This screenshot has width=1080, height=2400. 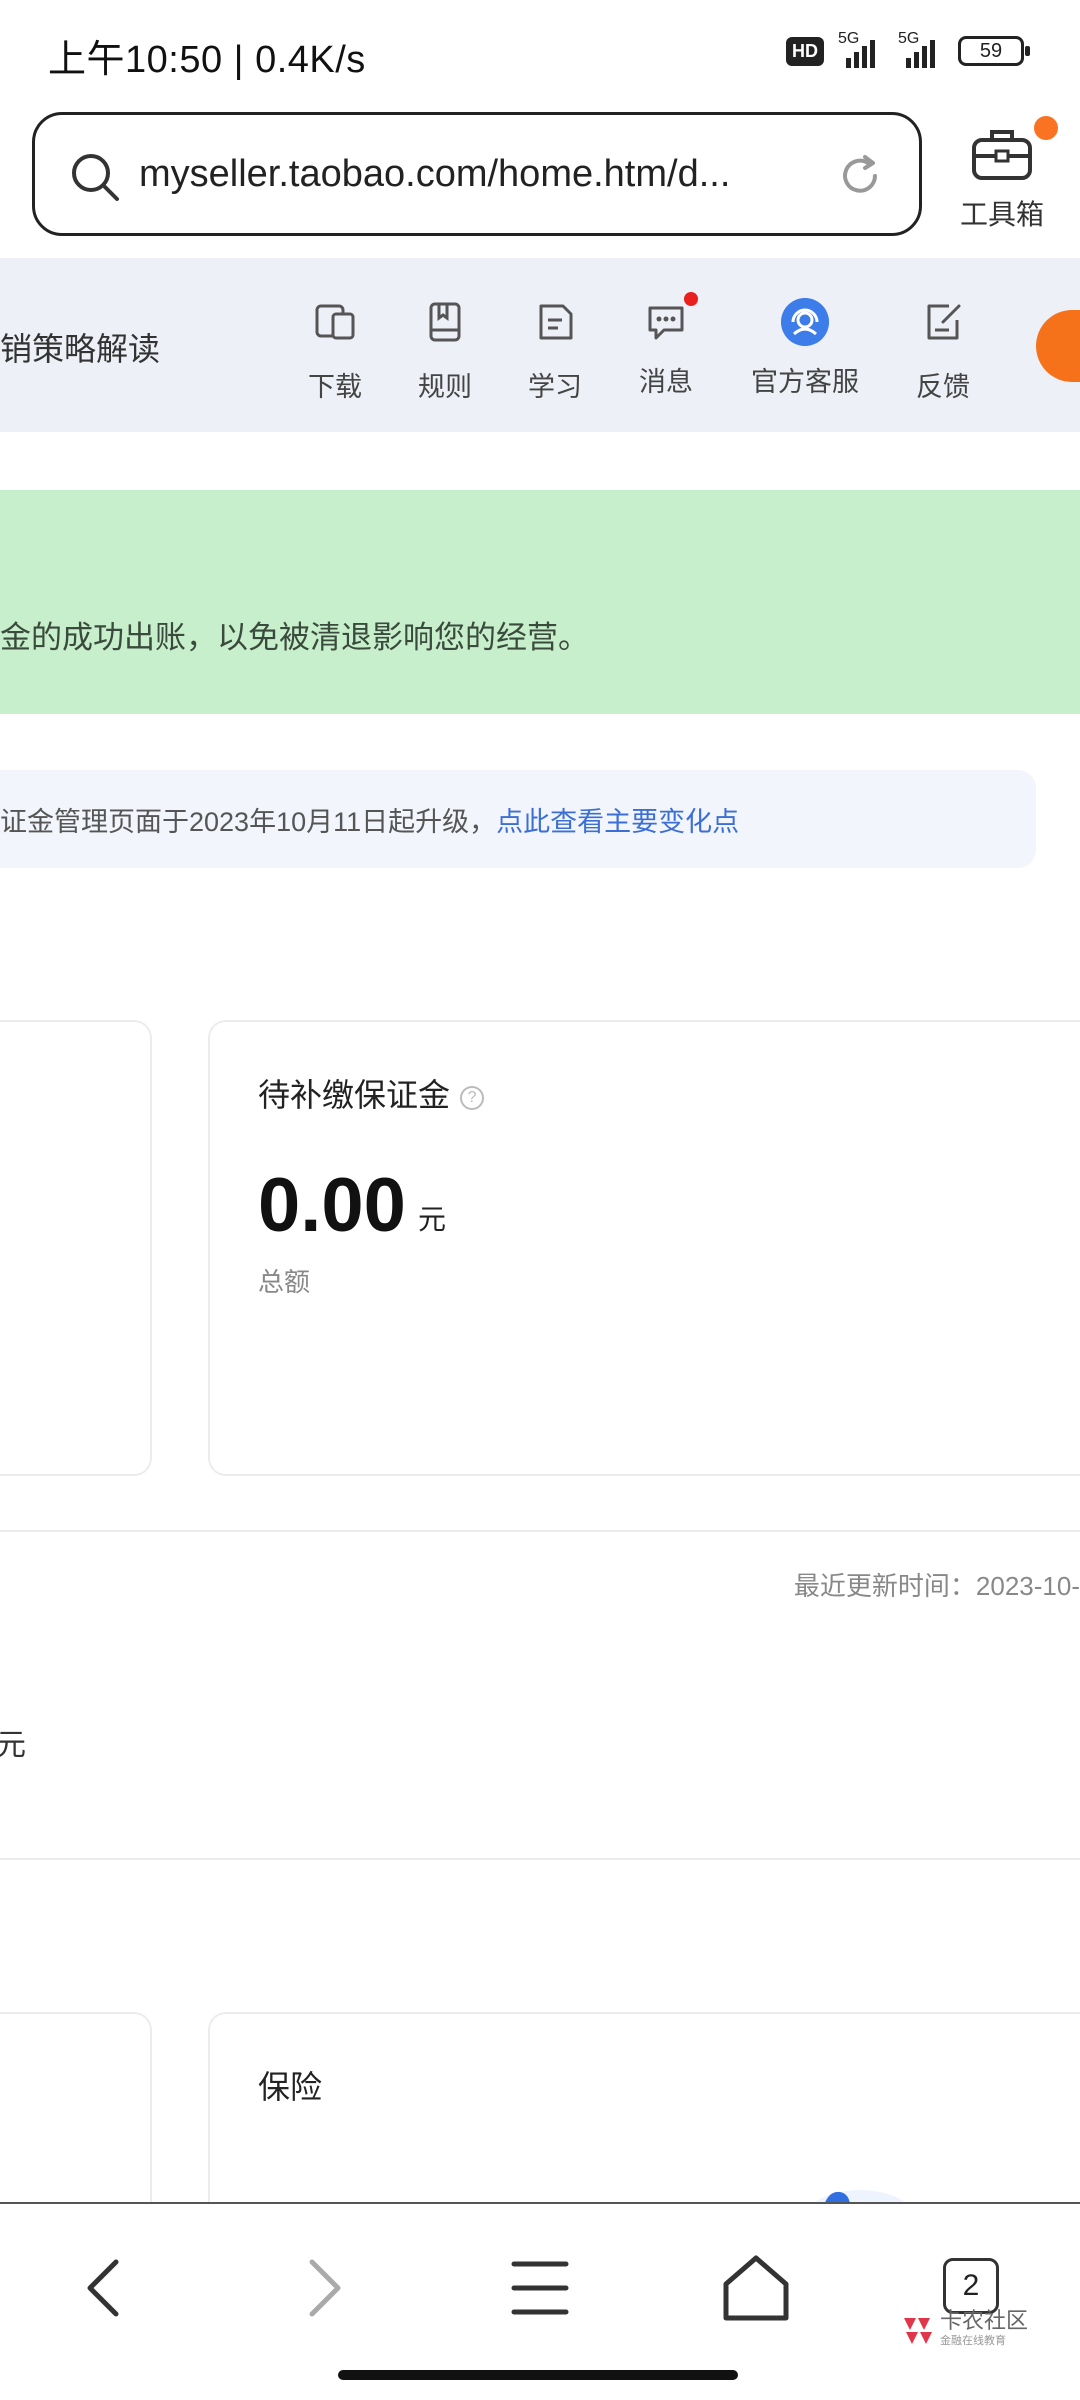 I want to click on customer-service-icon, so click(x=805, y=322).